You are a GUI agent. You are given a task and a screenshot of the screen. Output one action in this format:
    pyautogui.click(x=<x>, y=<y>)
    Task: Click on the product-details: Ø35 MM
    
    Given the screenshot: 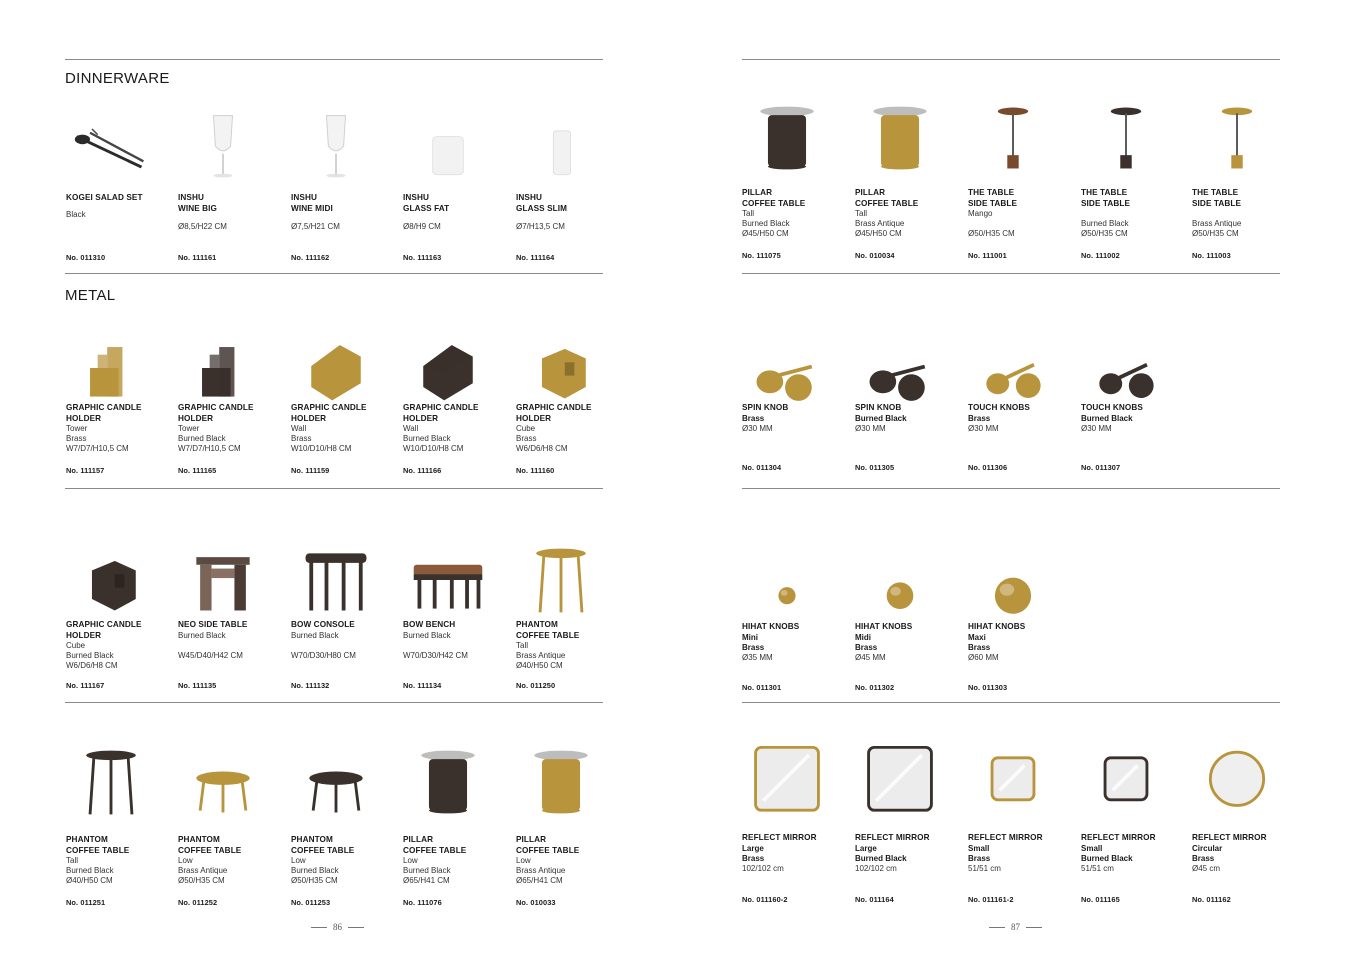 What is the action you would take?
    pyautogui.click(x=757, y=657)
    